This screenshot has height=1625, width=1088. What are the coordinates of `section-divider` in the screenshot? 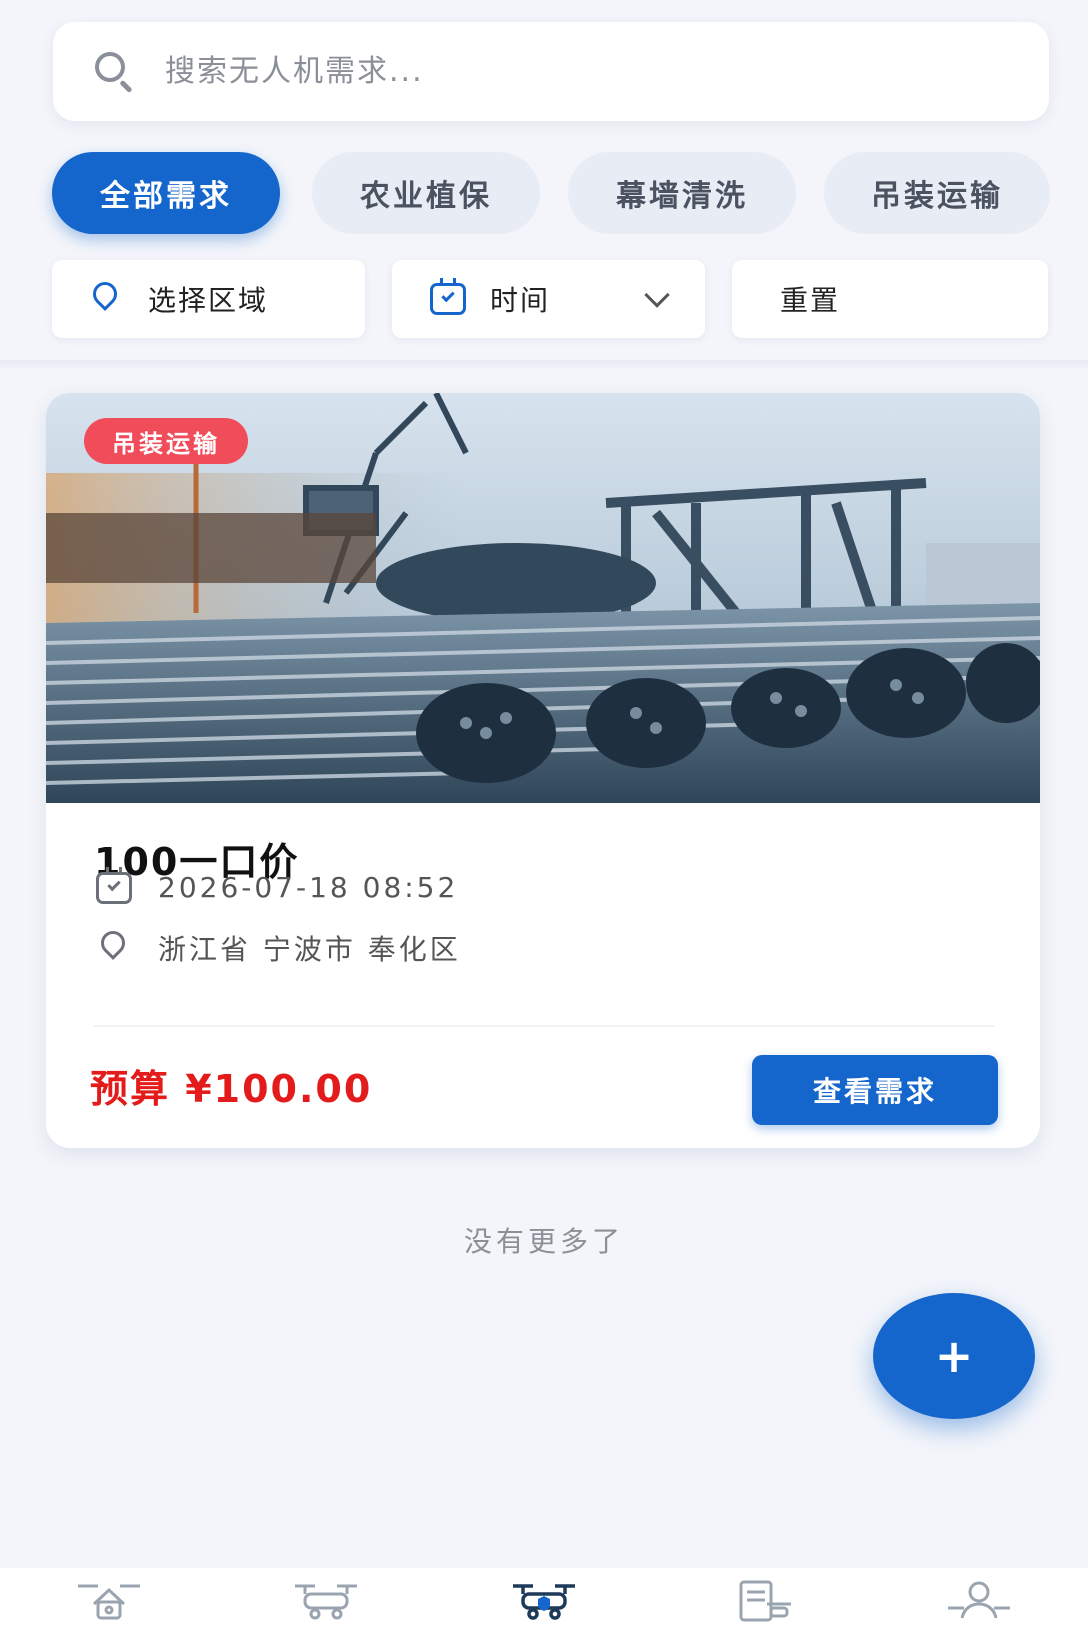 It's located at (544, 365).